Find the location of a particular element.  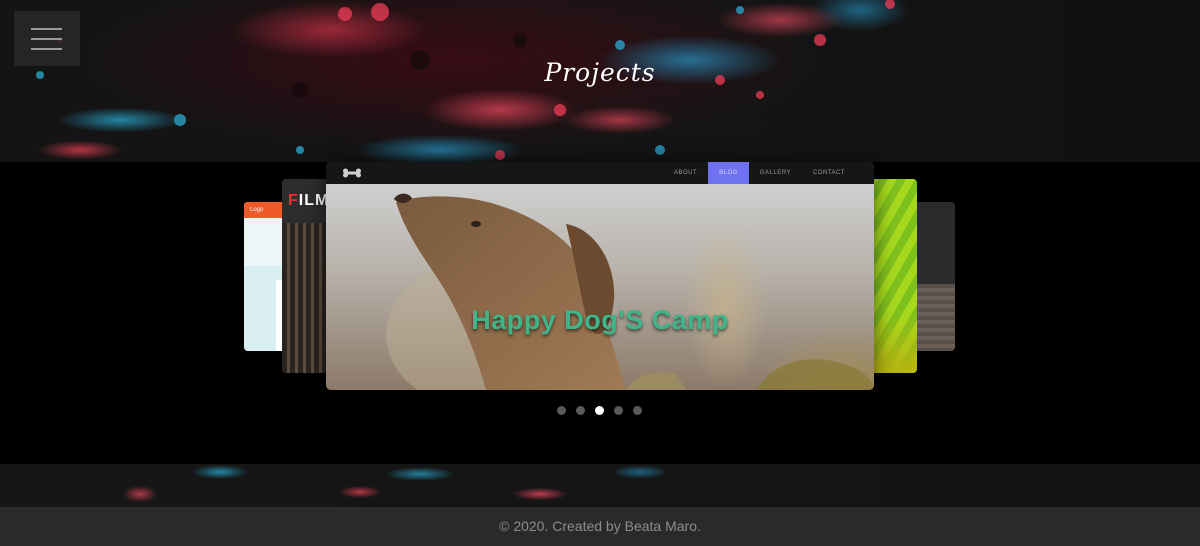

slide-nav-links: ABOUT BLOG GALLERY CONTACT is located at coordinates (759, 173).